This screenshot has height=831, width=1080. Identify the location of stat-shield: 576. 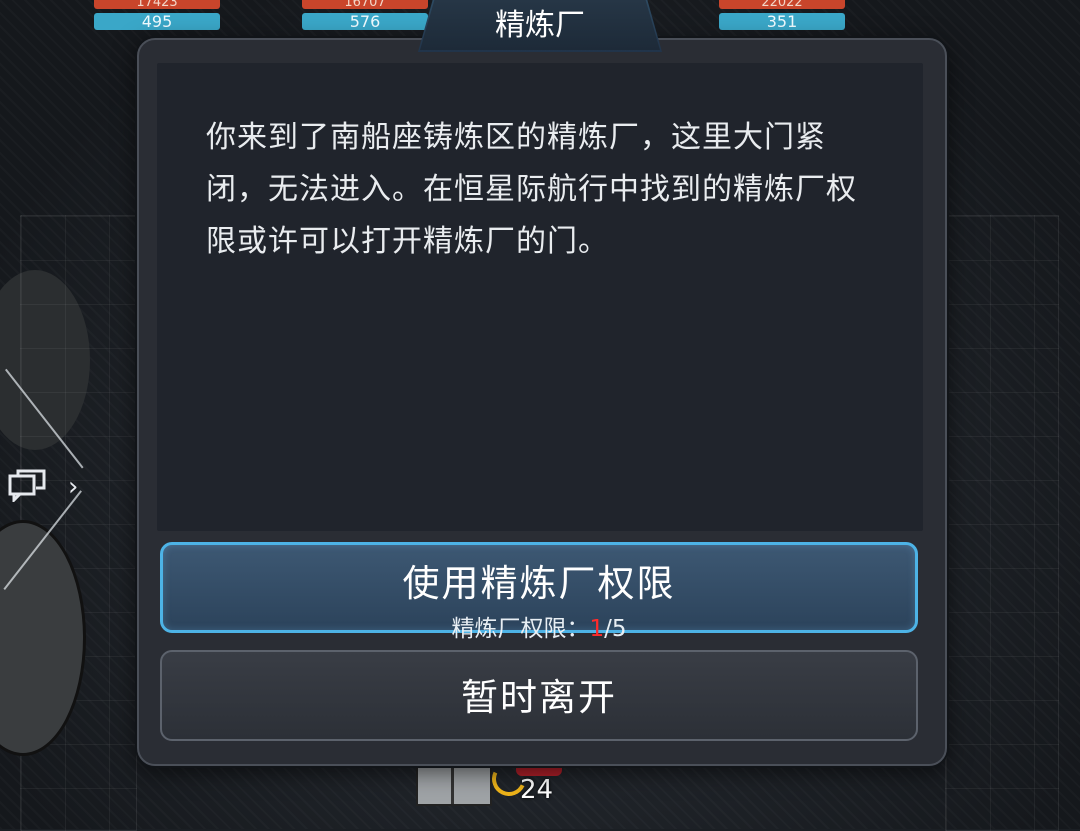
(365, 21).